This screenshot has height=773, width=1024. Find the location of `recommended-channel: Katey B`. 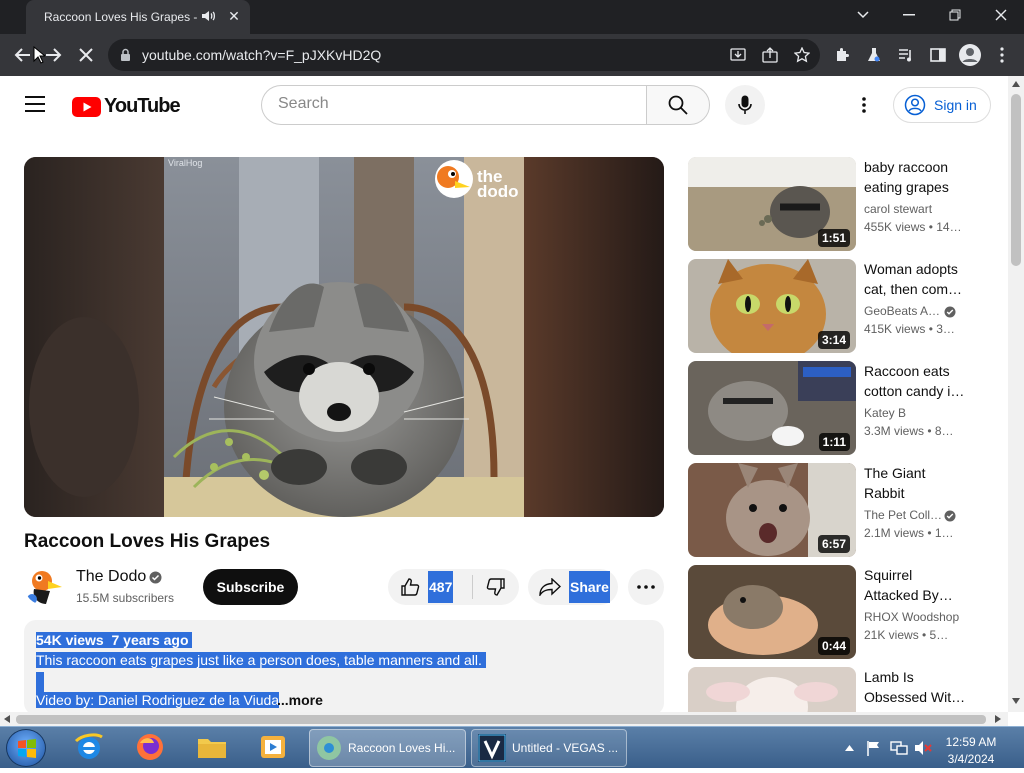

recommended-channel: Katey B is located at coordinates (885, 413).